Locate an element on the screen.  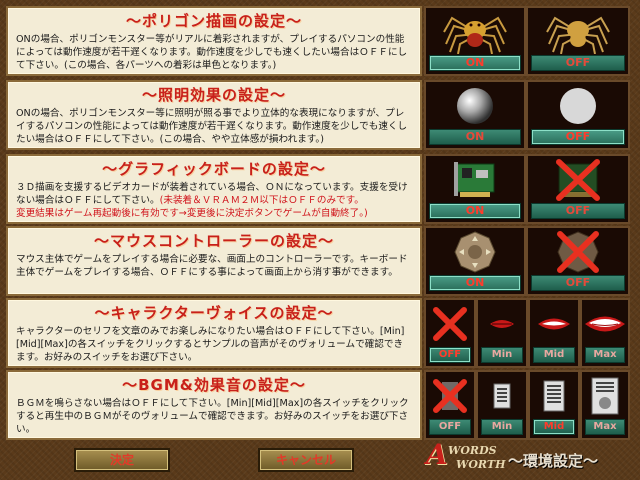
speaker-small-icon is located at coordinates (502, 396).